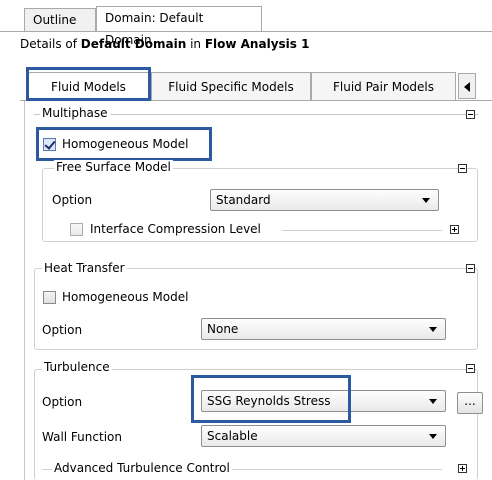 The image size is (492, 480). I want to click on free-surface-header: Free Surface Model, so click(113, 167).